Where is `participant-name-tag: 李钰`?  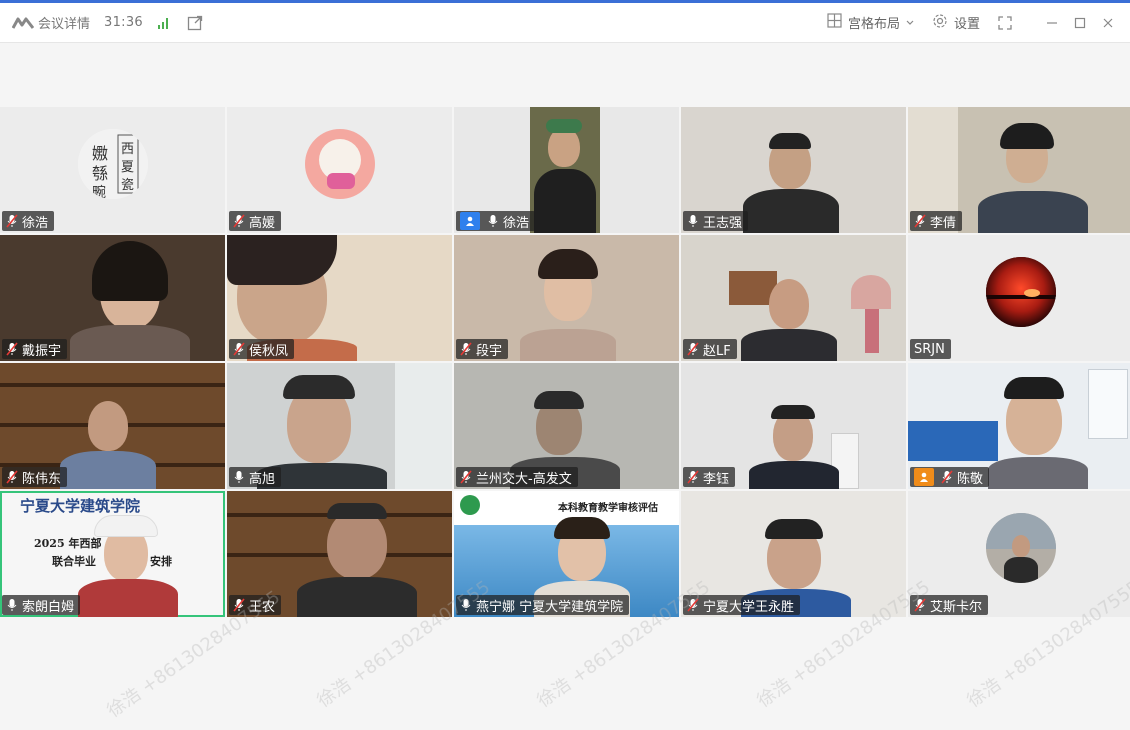 participant-name-tag: 李钰 is located at coordinates (709, 477).